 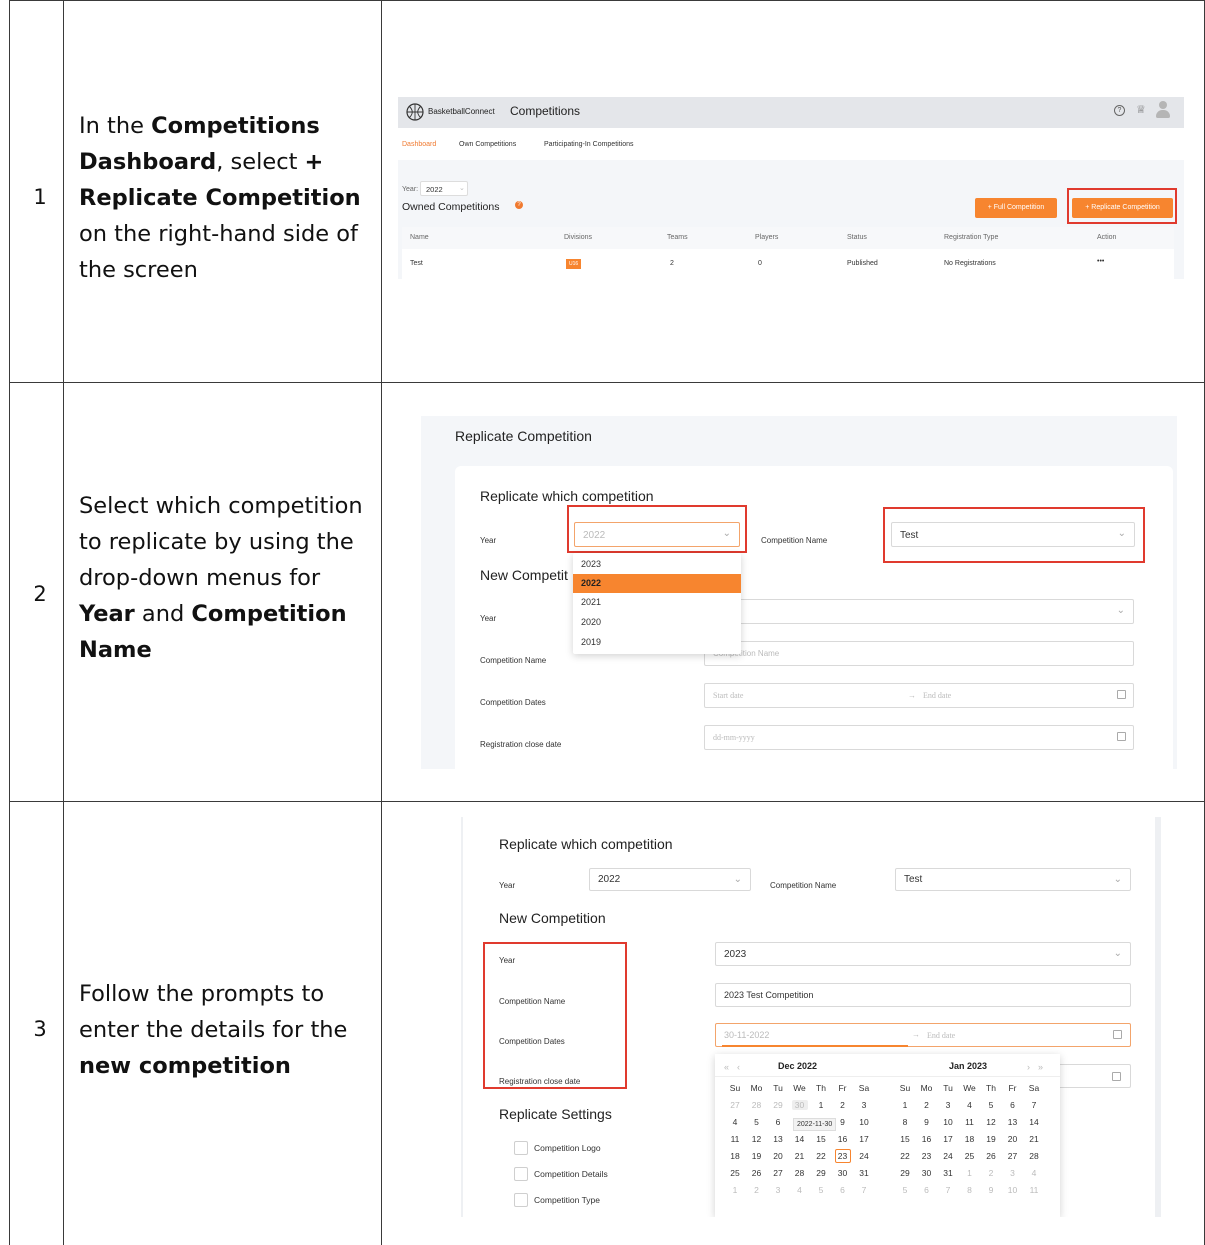 I want to click on col-teams: Teams, so click(x=677, y=237).